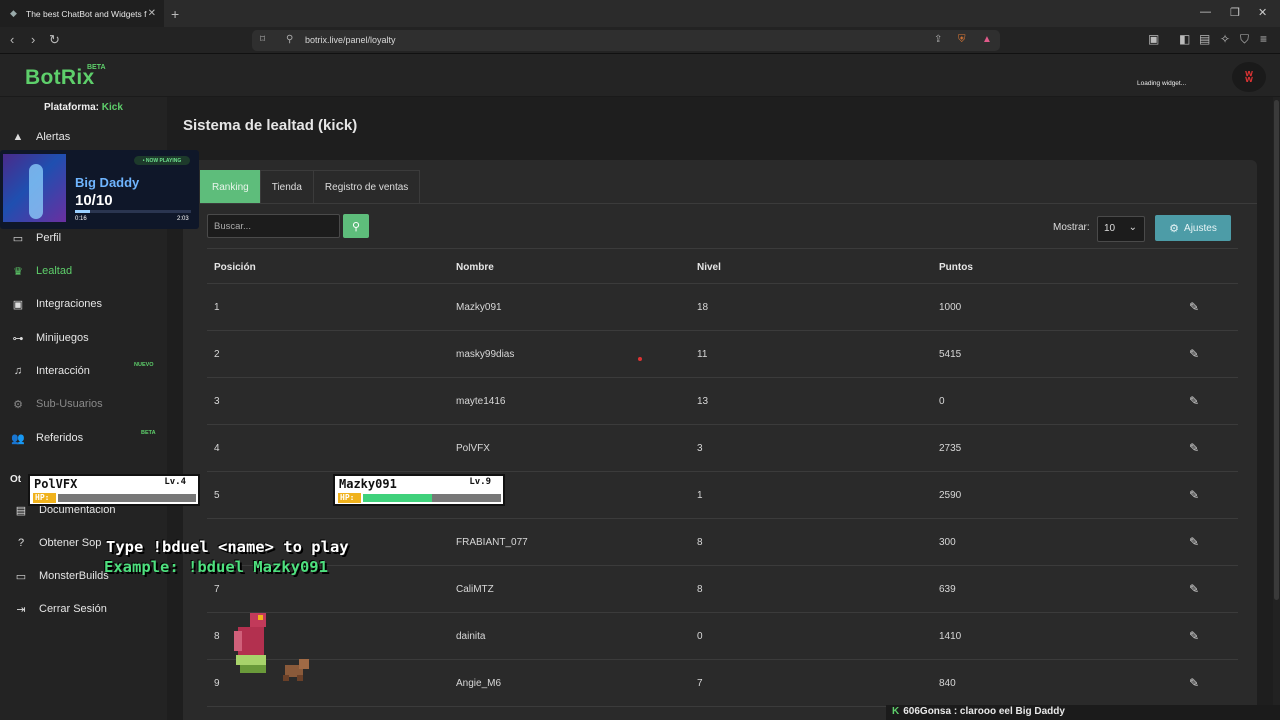  Describe the element at coordinates (70, 543) in the screenshot. I see `sidebar-item-label: Obtener Sop` at that location.